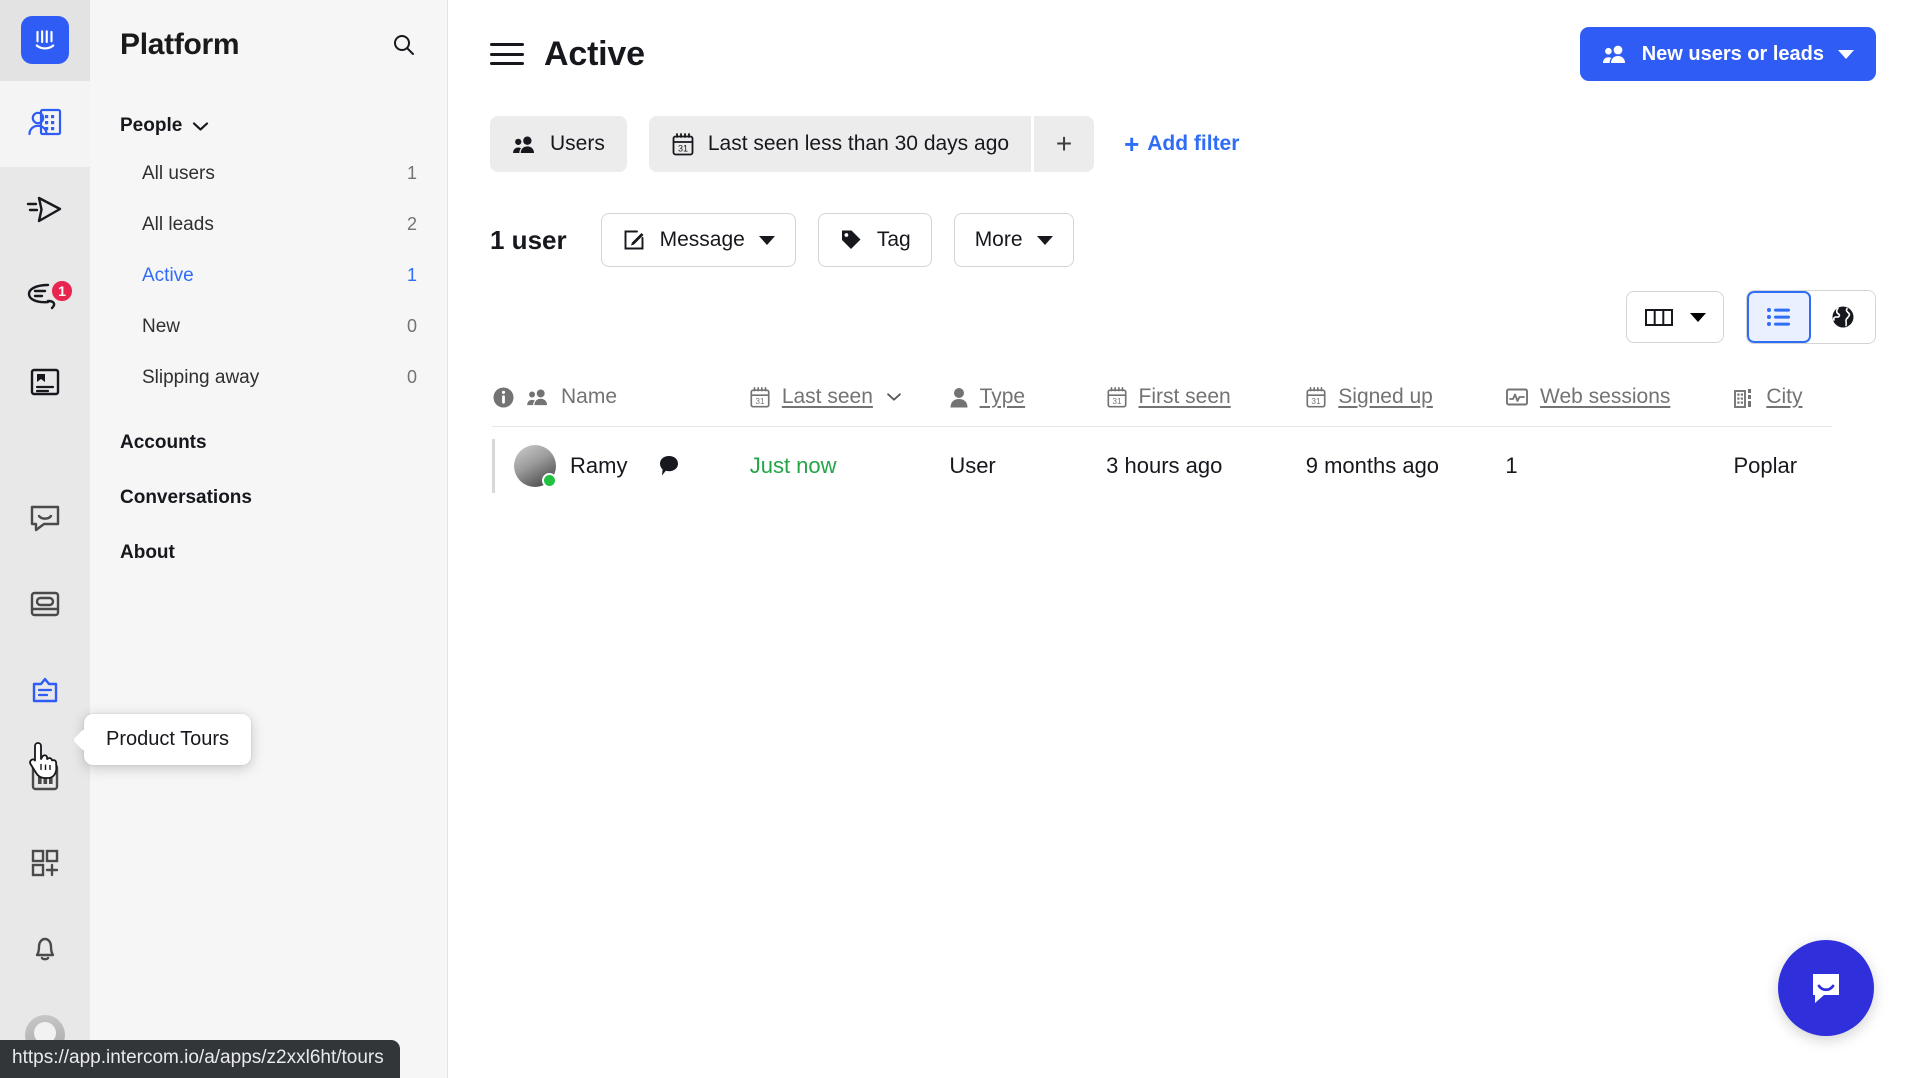 The image size is (1920, 1078). I want to click on sidebar-item-label: New, so click(161, 326).